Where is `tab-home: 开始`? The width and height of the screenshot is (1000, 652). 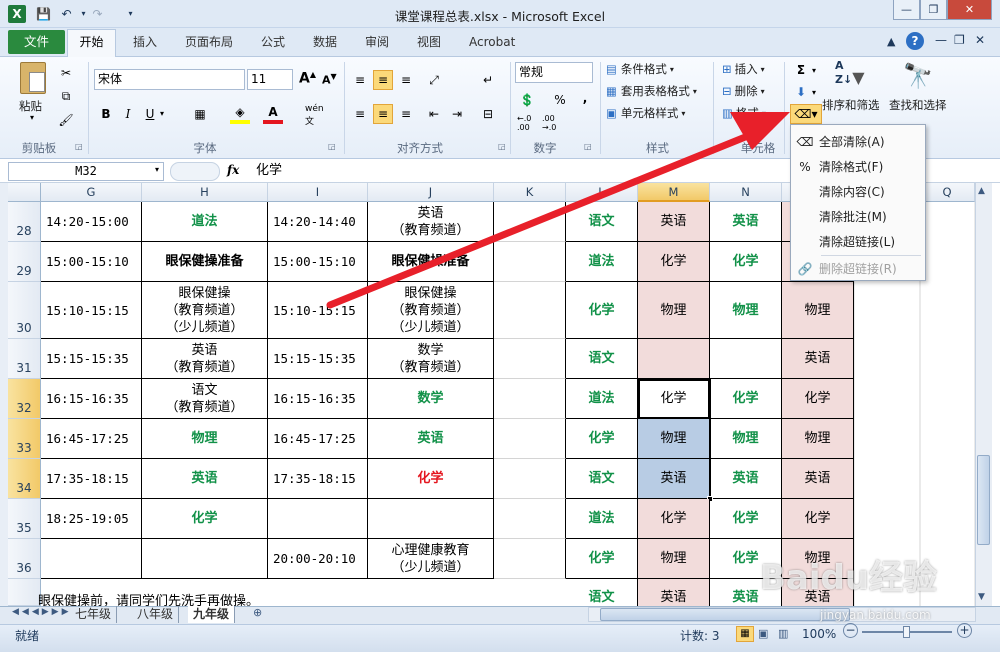
tab-home: 开始 is located at coordinates (91, 43).